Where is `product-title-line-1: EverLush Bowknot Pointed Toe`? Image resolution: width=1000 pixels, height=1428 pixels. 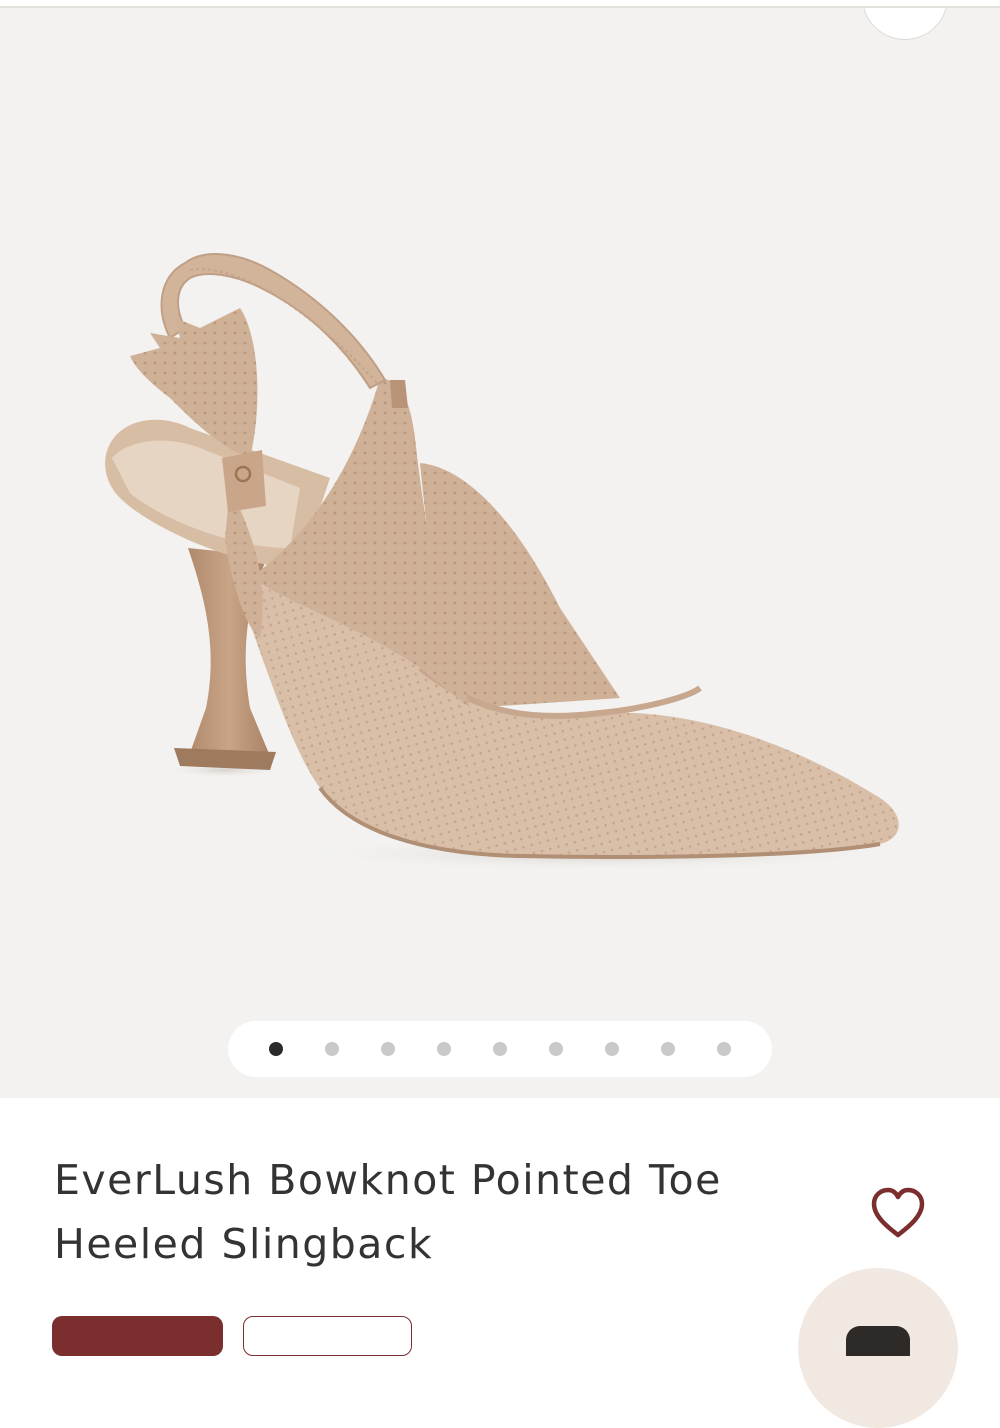 product-title-line-1: EverLush Bowknot Pointed Toe is located at coordinates (388, 1180).